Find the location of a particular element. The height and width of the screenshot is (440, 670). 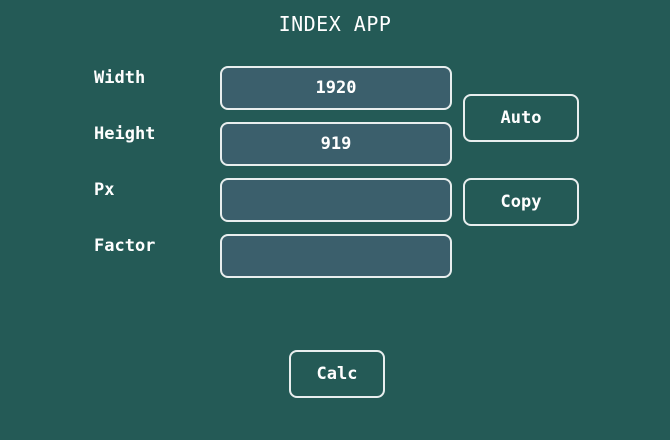

app-title: INDEX APP is located at coordinates (335, 24).